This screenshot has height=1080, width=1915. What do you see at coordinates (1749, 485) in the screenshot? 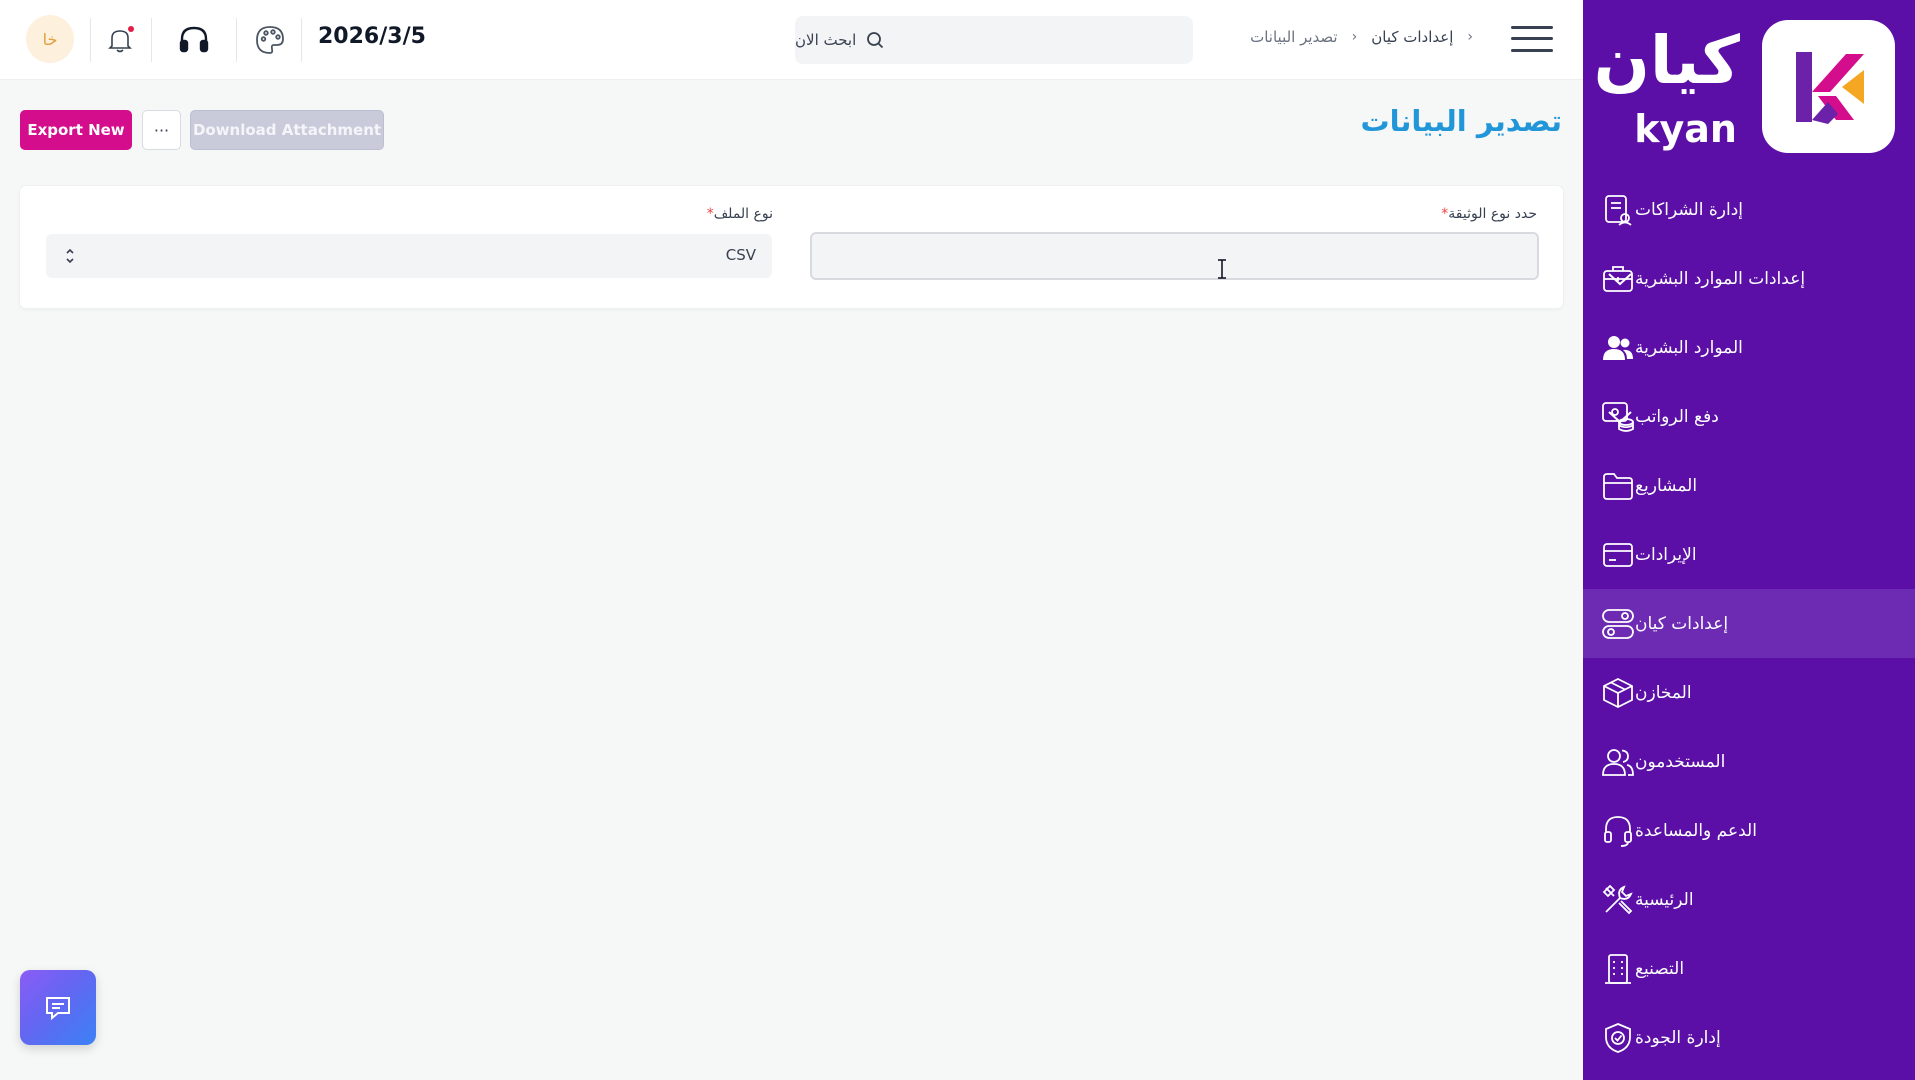
I see `sidebar-item-projects: المشاريع` at bounding box center [1749, 485].